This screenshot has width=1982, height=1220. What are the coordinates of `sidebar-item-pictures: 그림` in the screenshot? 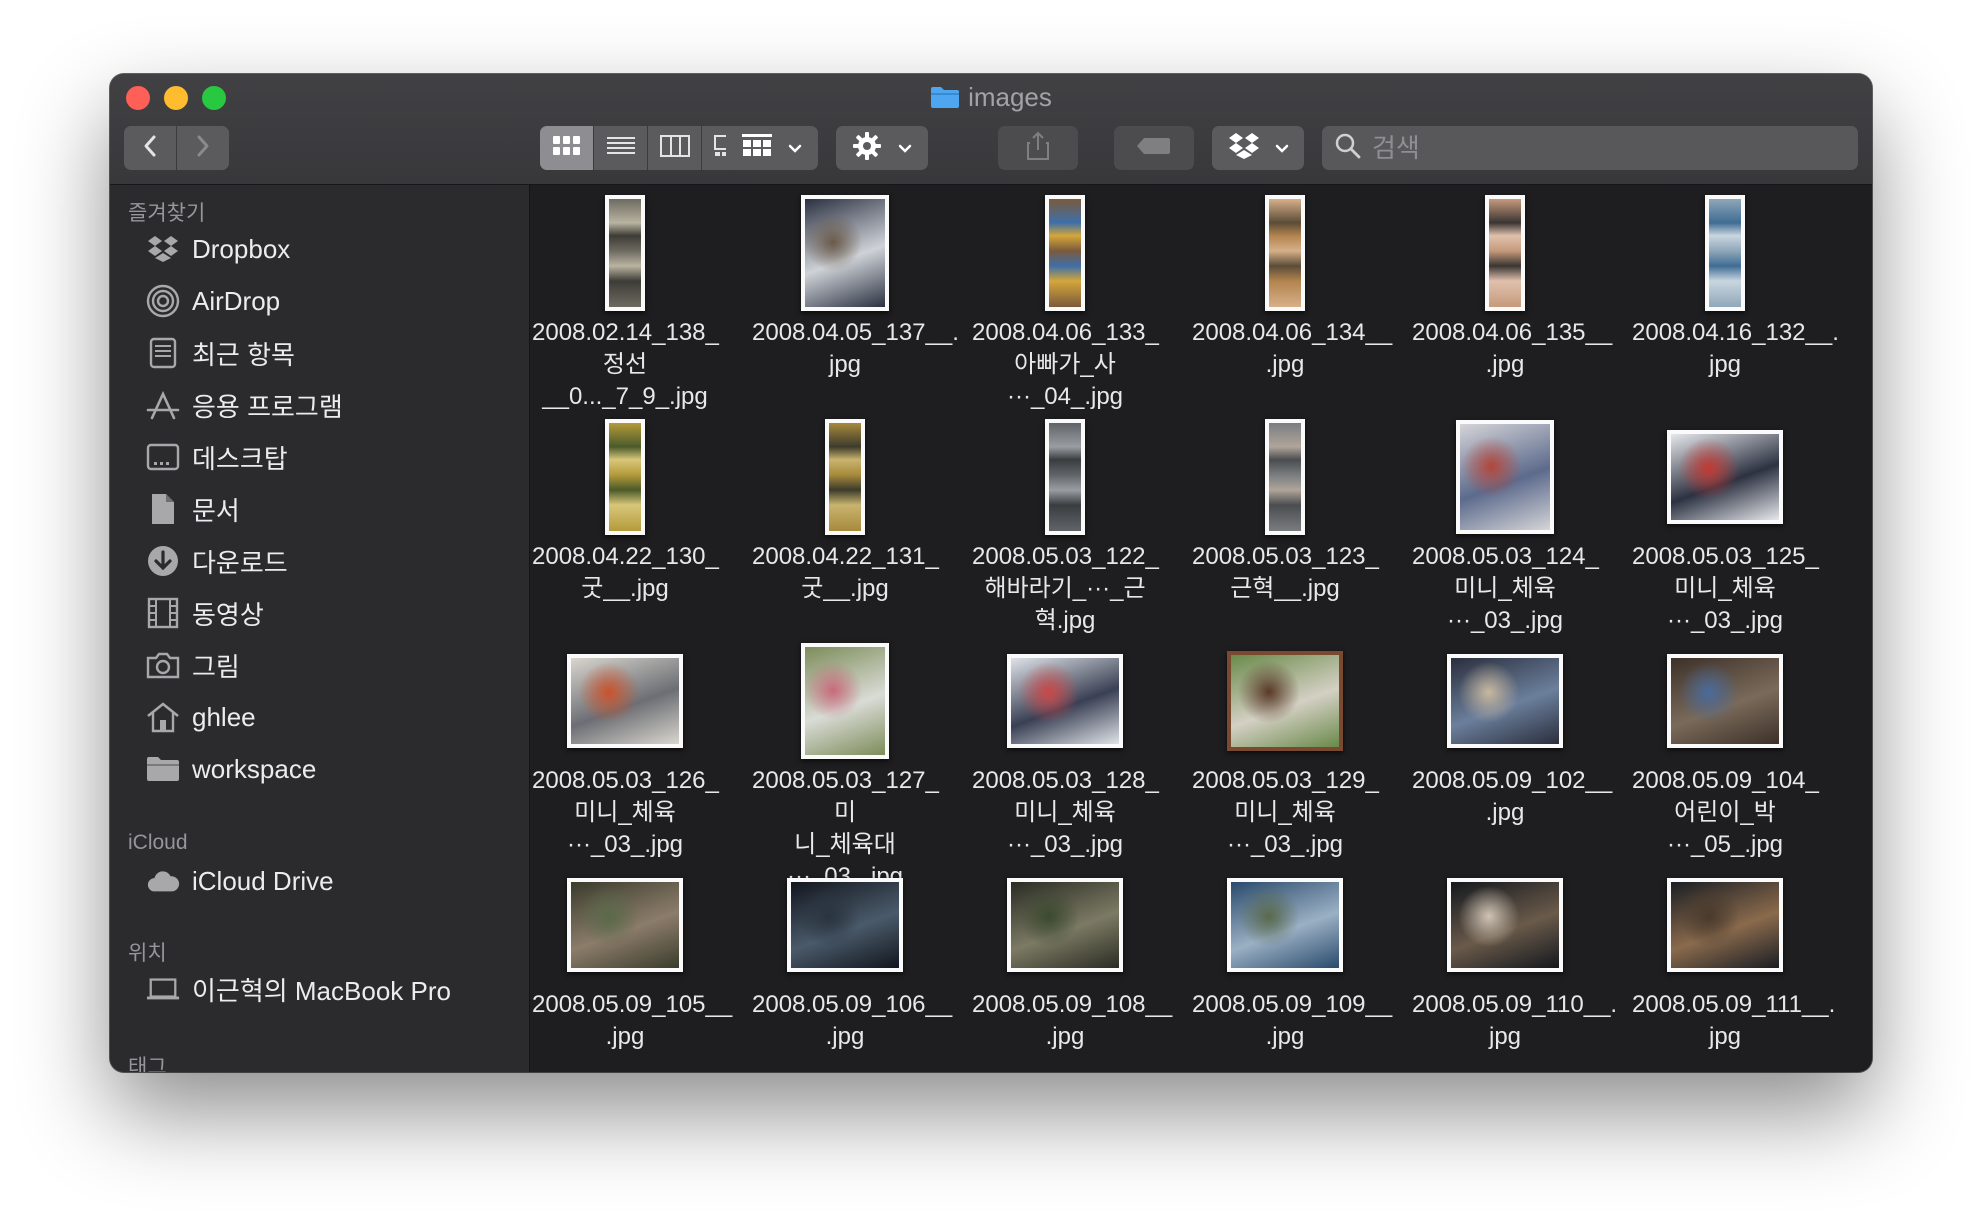 It's located at (193, 665).